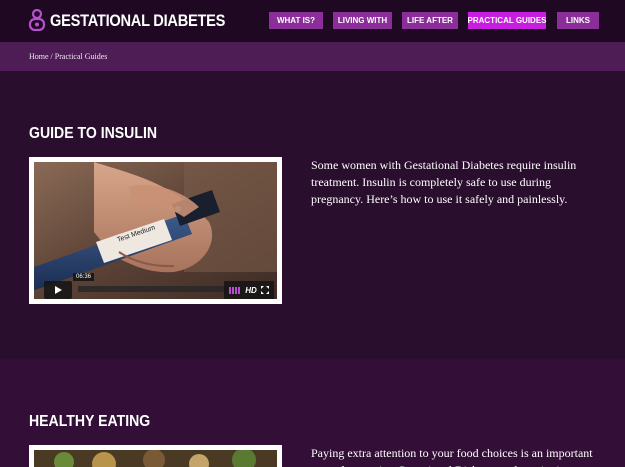 The width and height of the screenshot is (625, 467). I want to click on play-icon, so click(58, 290).